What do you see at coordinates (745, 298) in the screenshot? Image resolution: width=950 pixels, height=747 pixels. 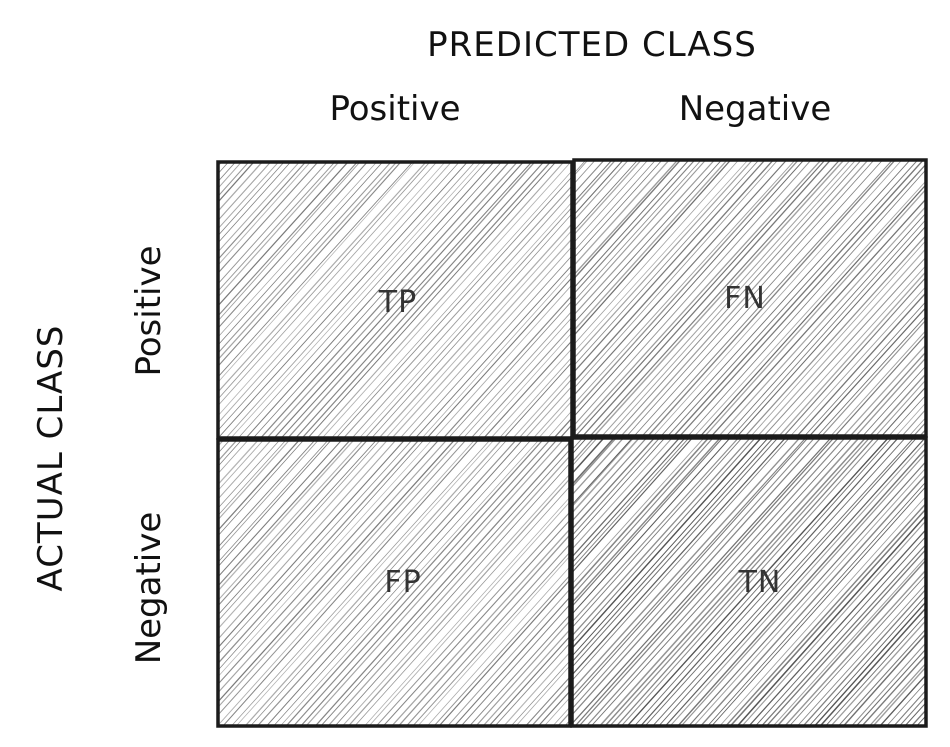 I see `fn-cell-label: FN` at bounding box center [745, 298].